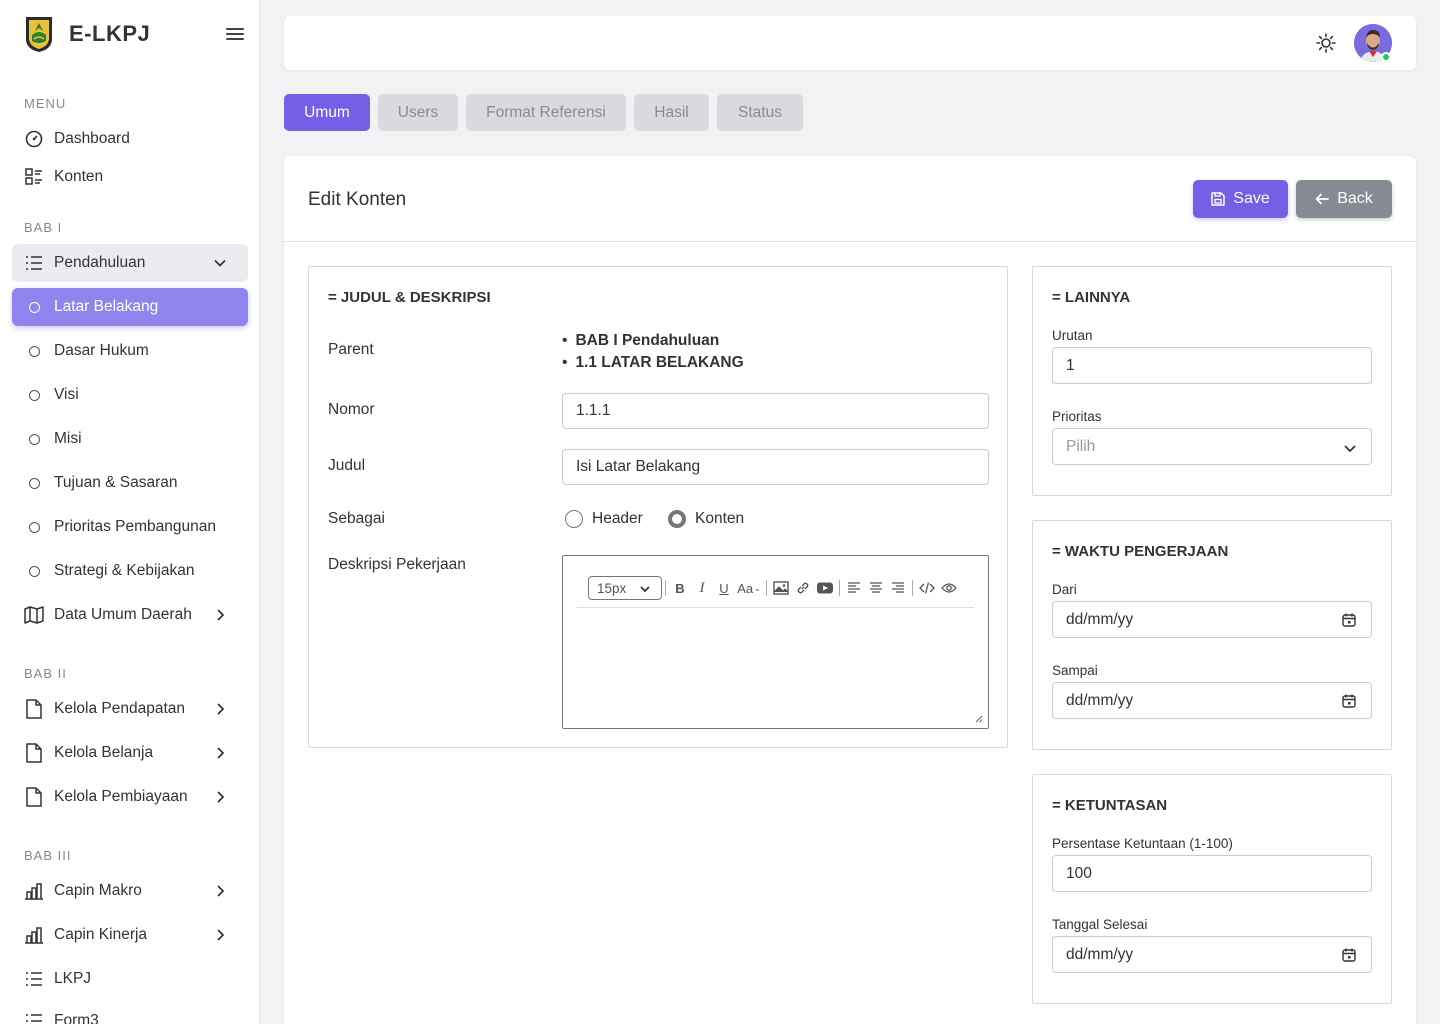 The width and height of the screenshot is (1440, 1024). What do you see at coordinates (34, 139) in the screenshot?
I see `dashboard-icon` at bounding box center [34, 139].